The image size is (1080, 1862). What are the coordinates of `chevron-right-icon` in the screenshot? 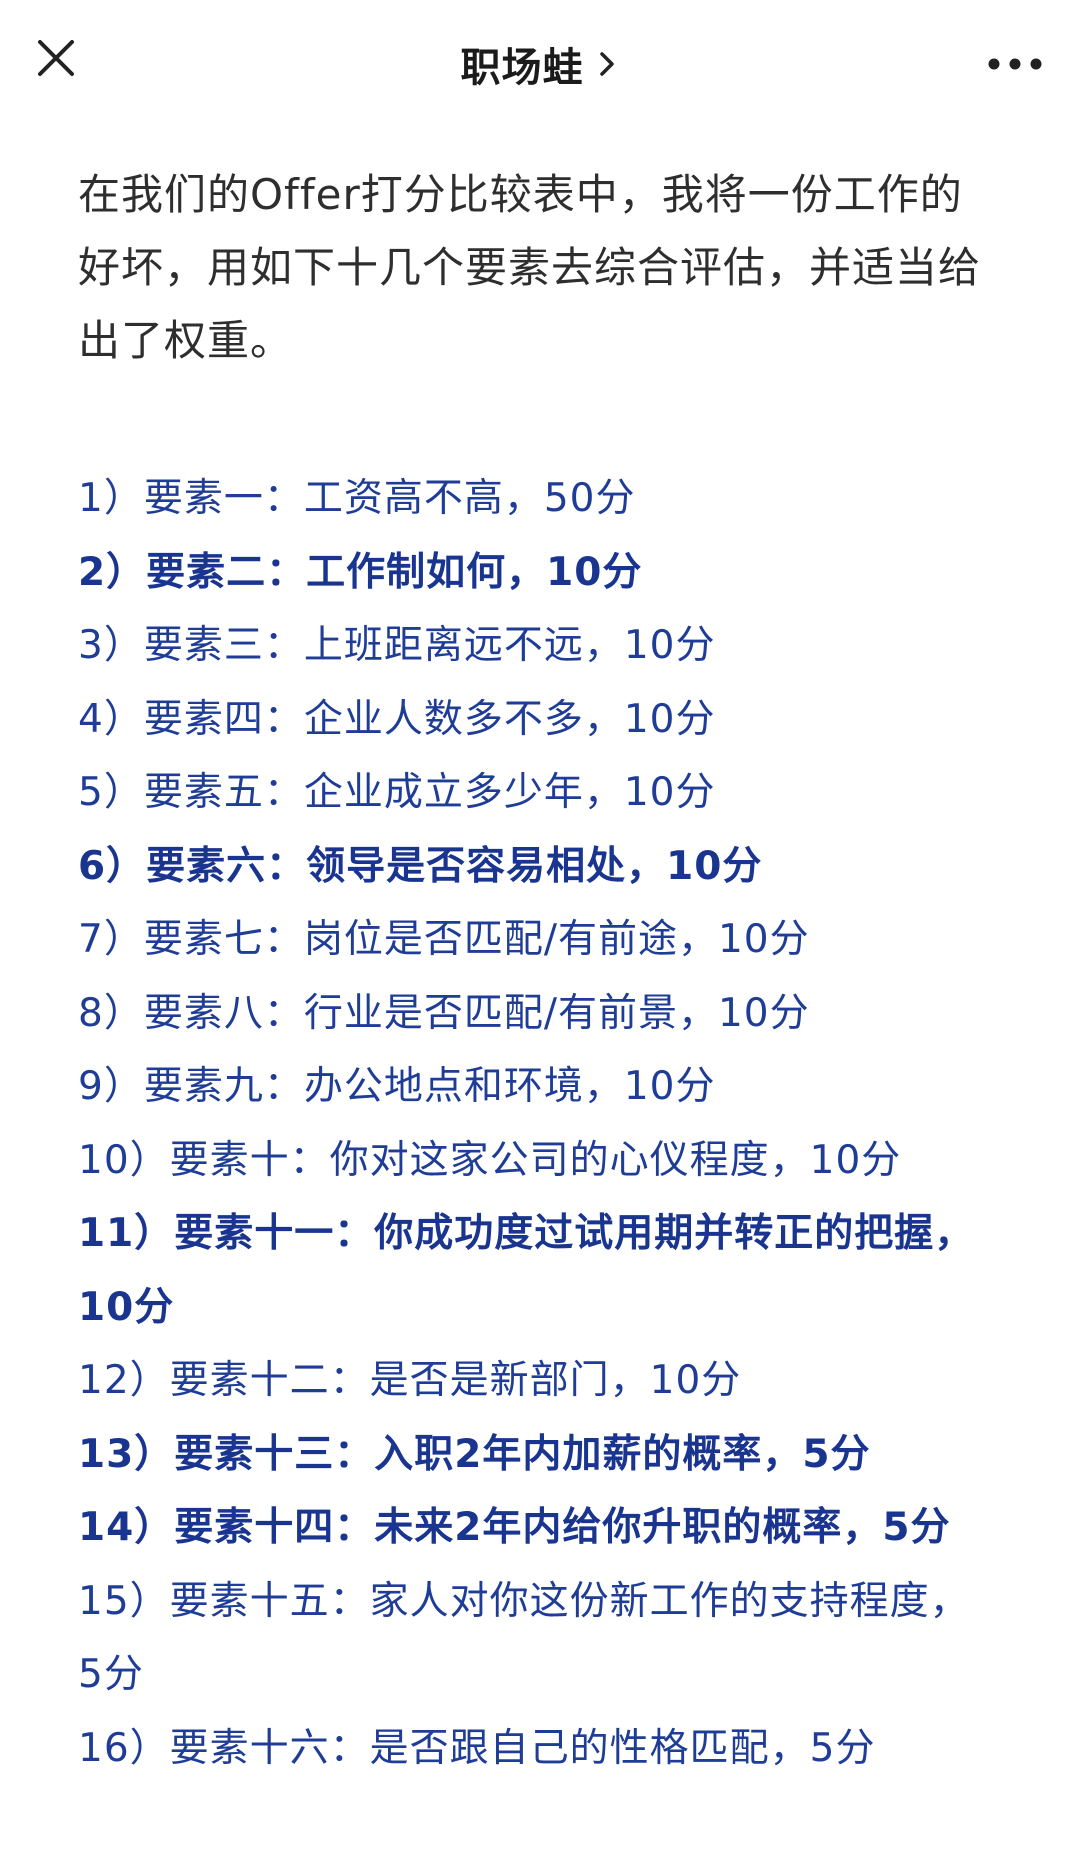 It's located at (606, 64).